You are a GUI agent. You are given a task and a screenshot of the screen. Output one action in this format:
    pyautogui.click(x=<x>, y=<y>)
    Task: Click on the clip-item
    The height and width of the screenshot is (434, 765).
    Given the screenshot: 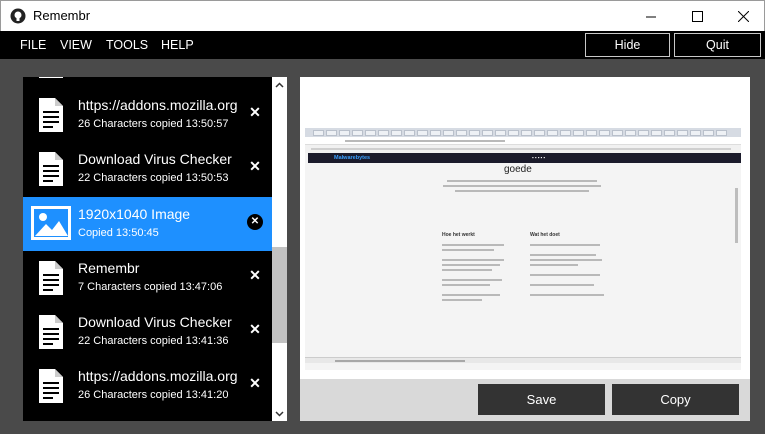 What is the action you would take?
    pyautogui.click(x=147, y=82)
    